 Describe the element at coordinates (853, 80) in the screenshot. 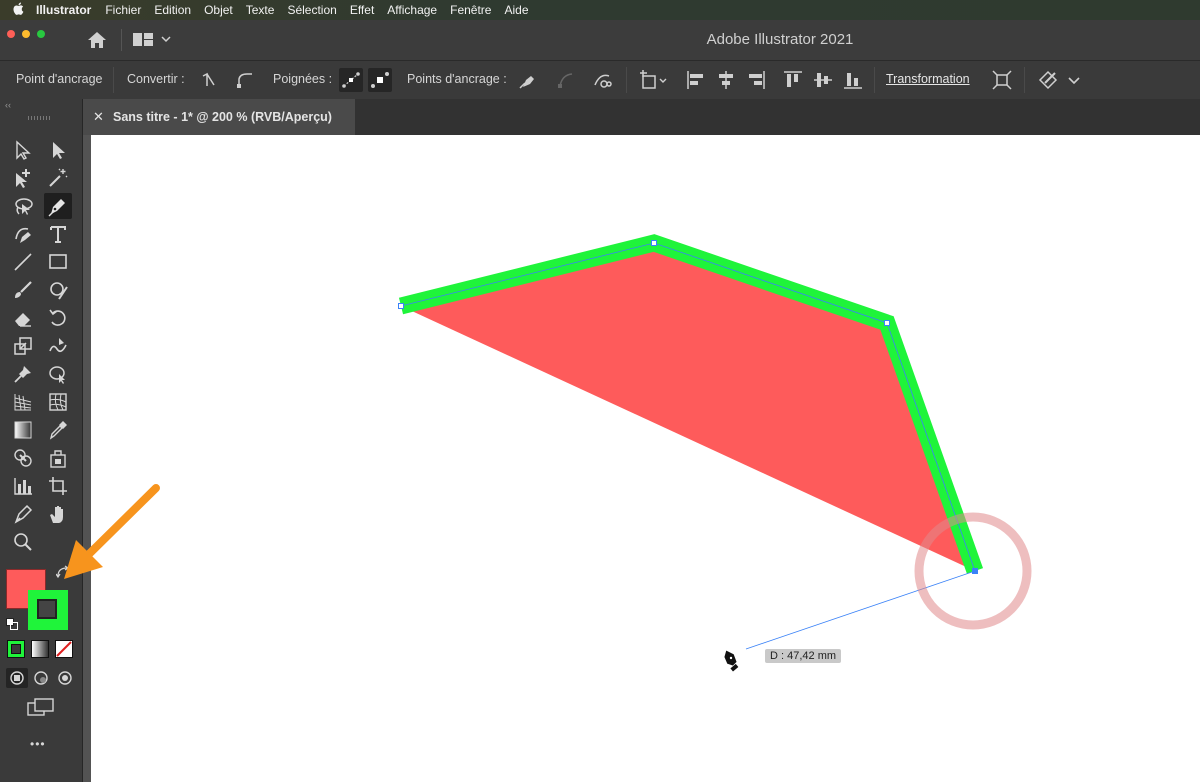

I see `align-bottom-icon` at that location.